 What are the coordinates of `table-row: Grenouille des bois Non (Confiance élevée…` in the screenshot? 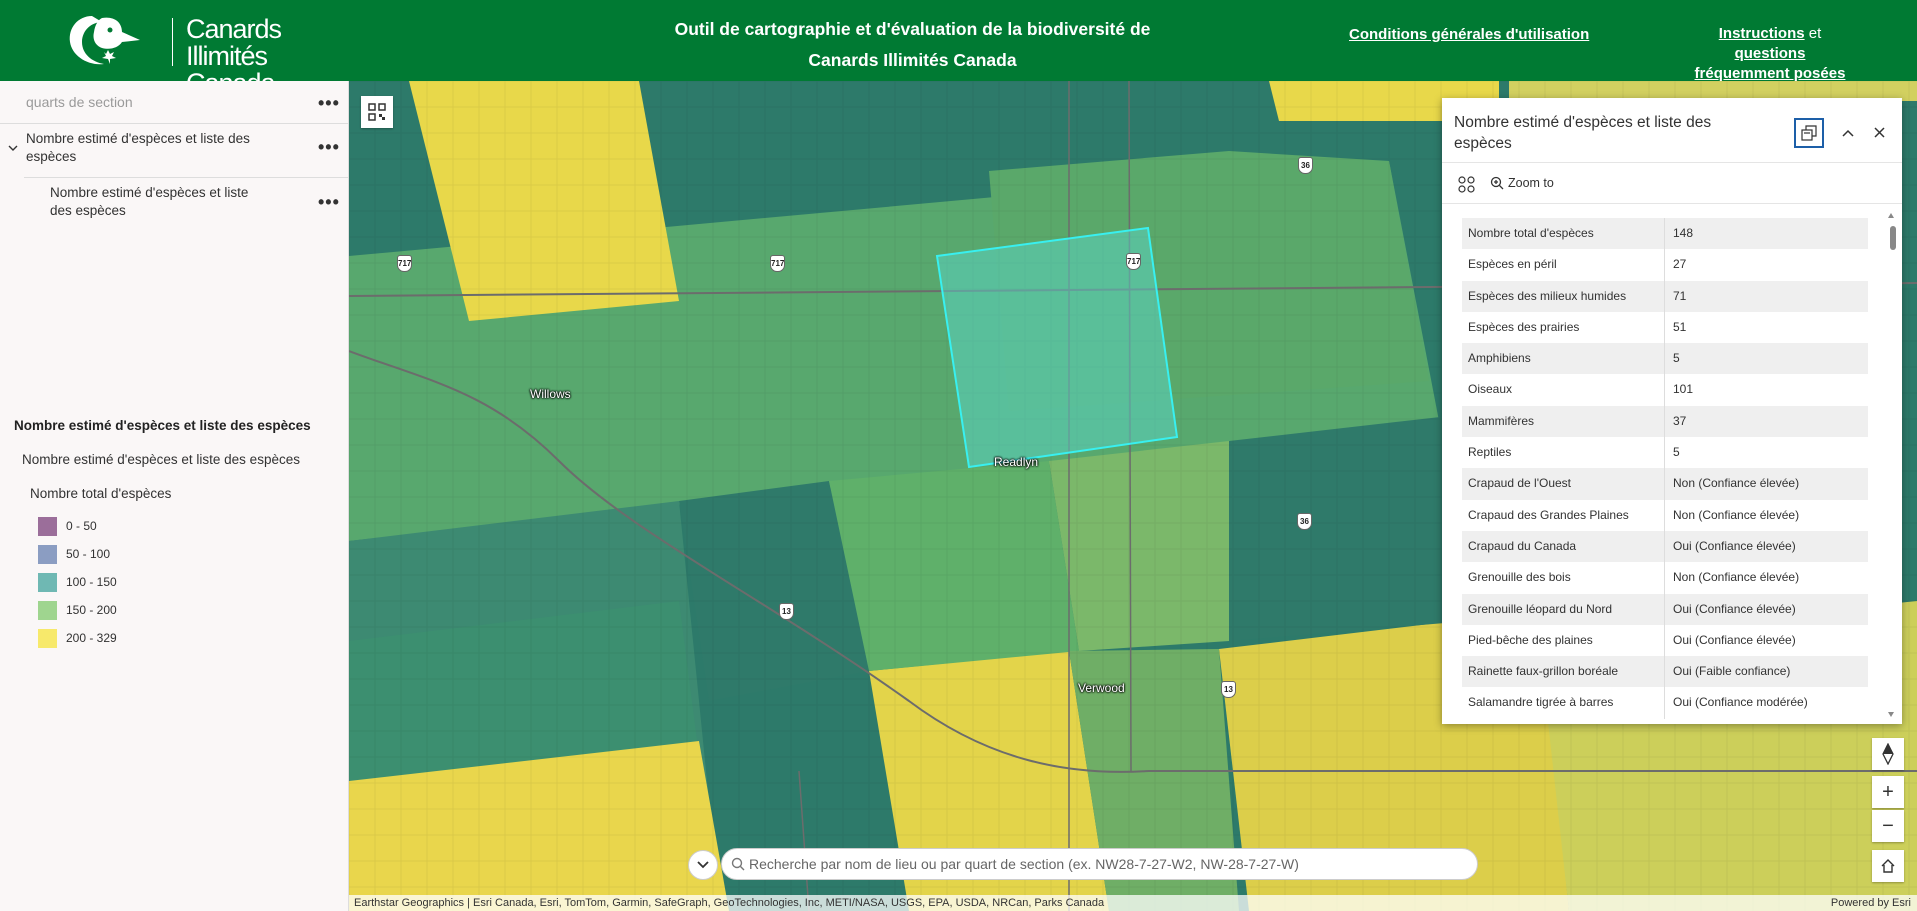 It's located at (1665, 578).